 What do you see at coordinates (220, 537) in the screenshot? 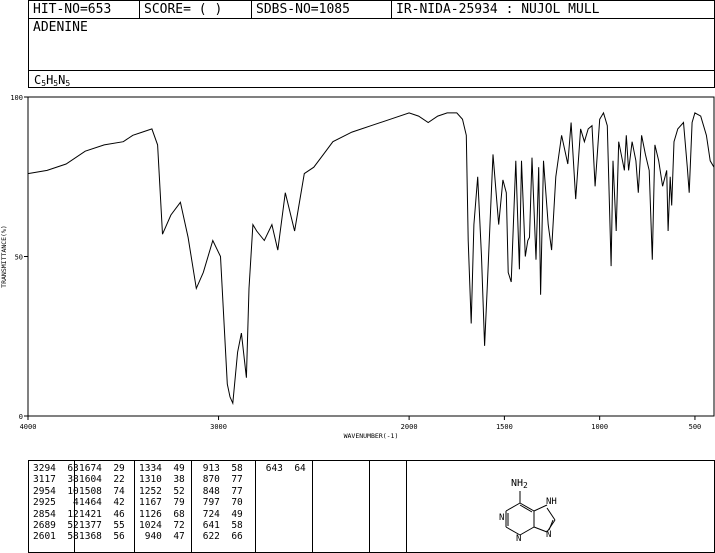
I see `peak-row: 622 66` at bounding box center [220, 537].